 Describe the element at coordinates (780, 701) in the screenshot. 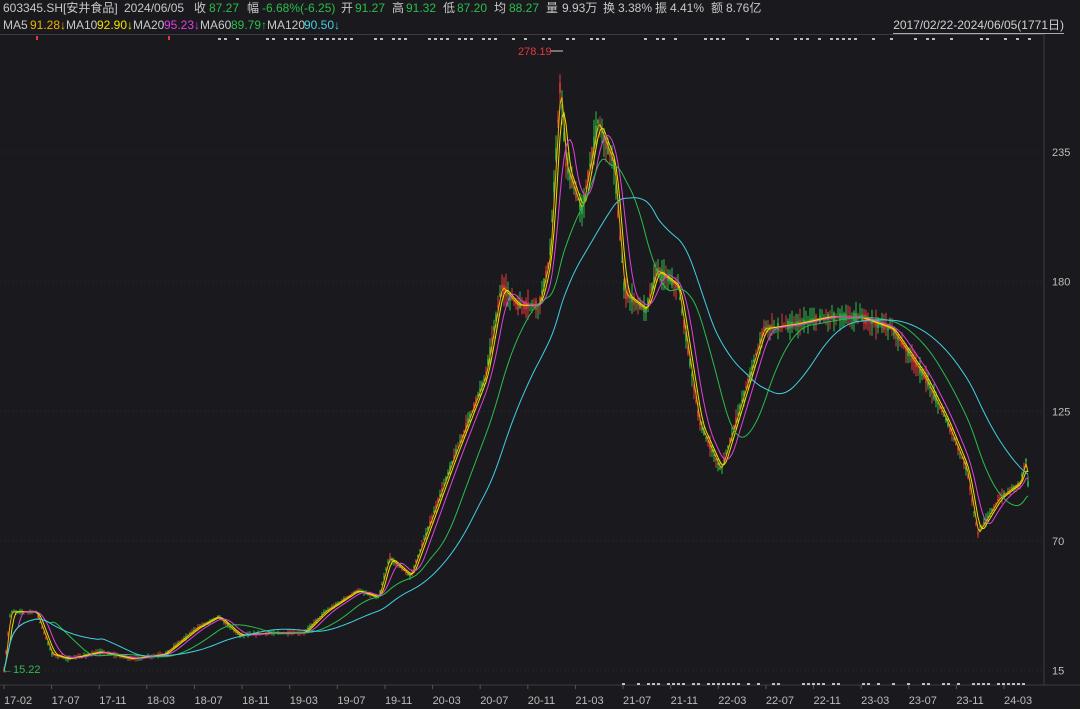

I see `x-tick-label: 22-07` at that location.